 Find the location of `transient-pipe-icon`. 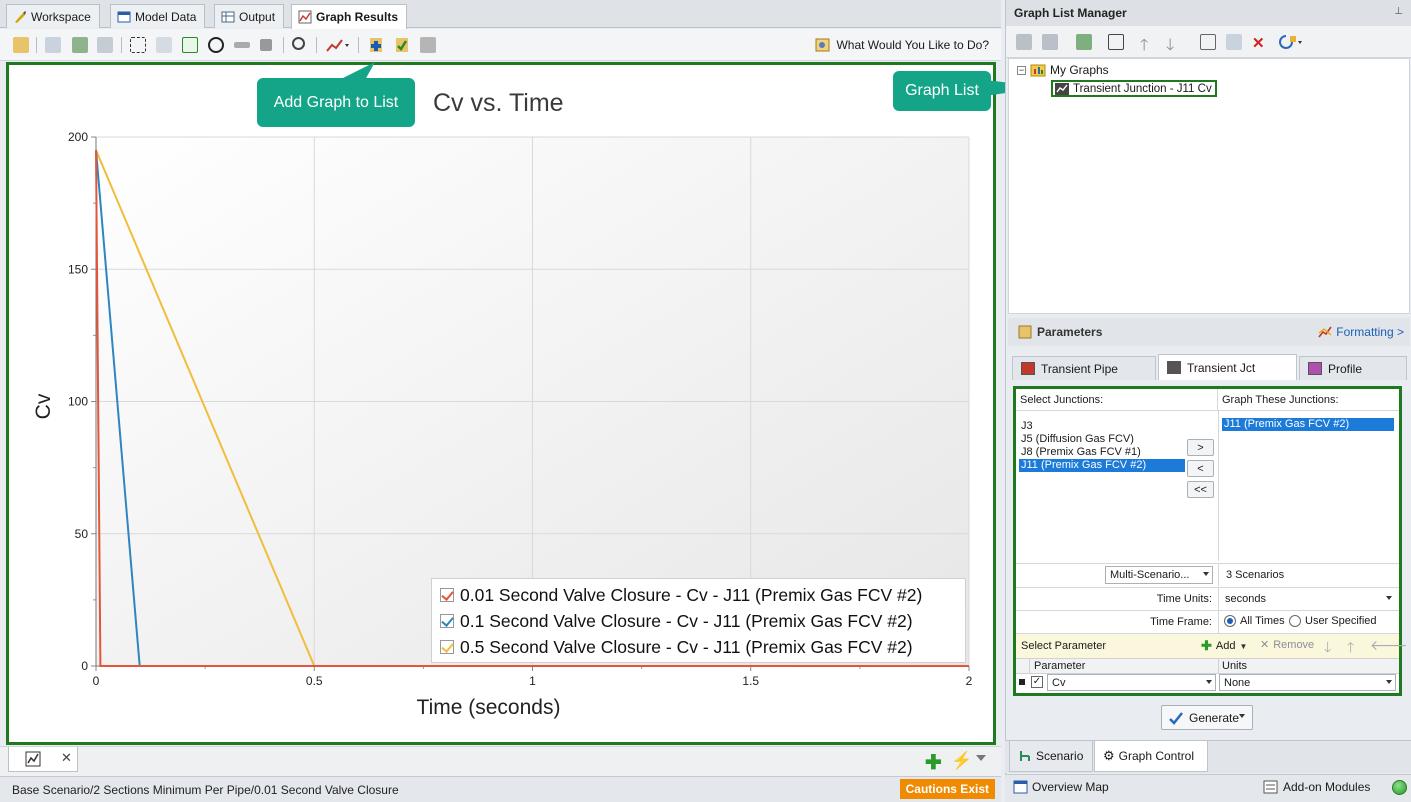

transient-pipe-icon is located at coordinates (1028, 368).